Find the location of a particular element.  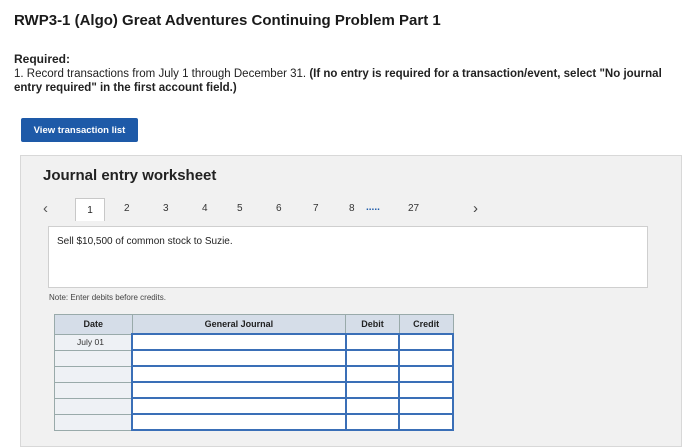

chevron-right-icon: › is located at coordinates (475, 208).